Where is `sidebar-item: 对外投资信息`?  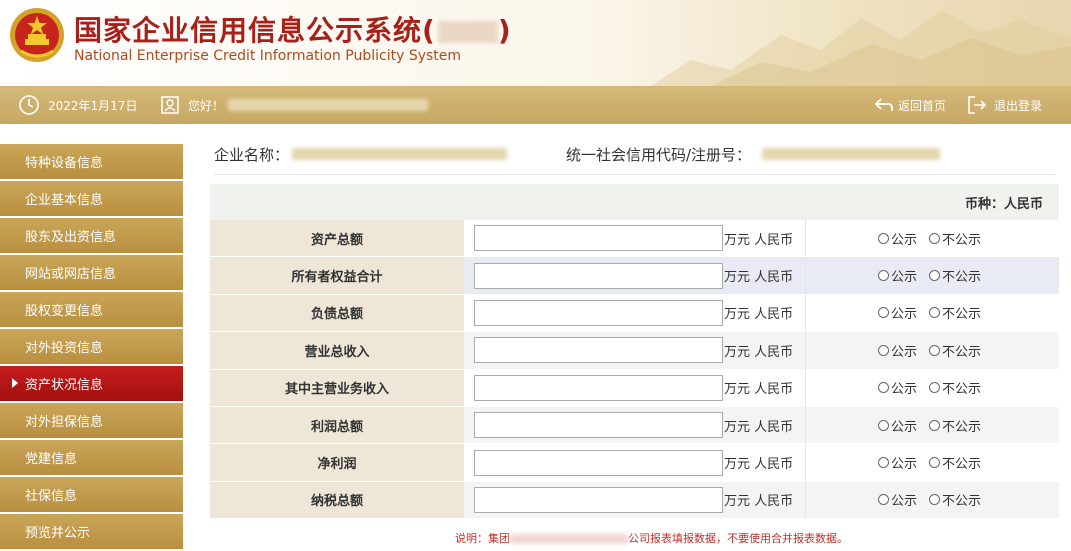
sidebar-item: 对外投资信息 is located at coordinates (91, 346).